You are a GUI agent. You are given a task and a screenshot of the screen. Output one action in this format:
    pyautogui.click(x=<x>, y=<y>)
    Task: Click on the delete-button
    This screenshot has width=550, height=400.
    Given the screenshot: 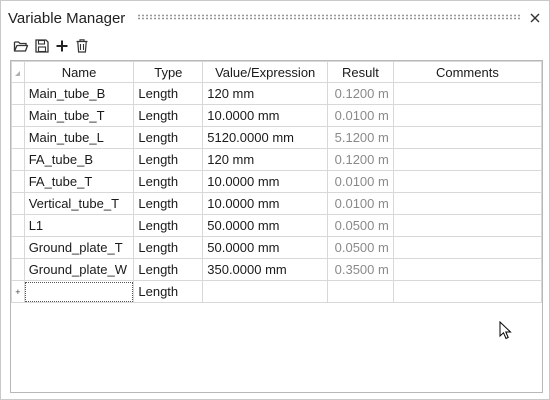 What is the action you would take?
    pyautogui.click(x=82, y=46)
    